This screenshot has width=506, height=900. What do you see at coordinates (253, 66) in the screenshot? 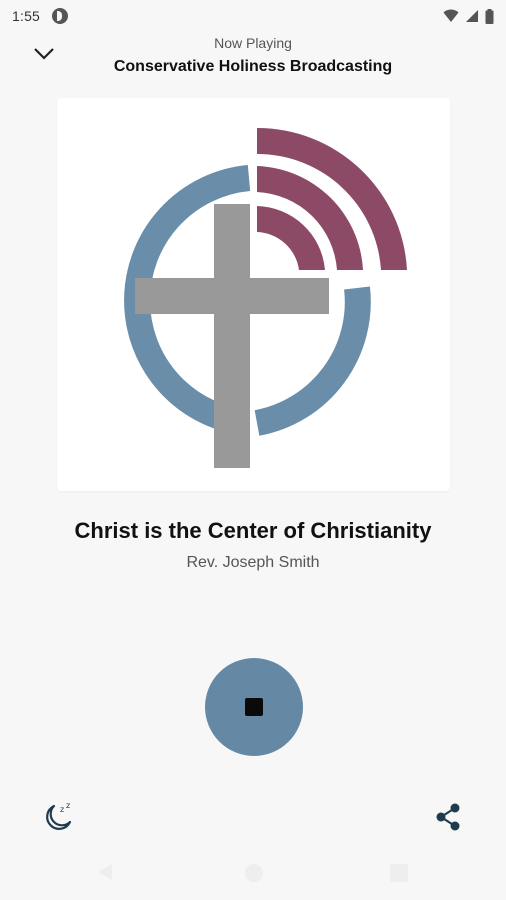
I see `station-name: Conservative Holiness Broadcasting` at bounding box center [253, 66].